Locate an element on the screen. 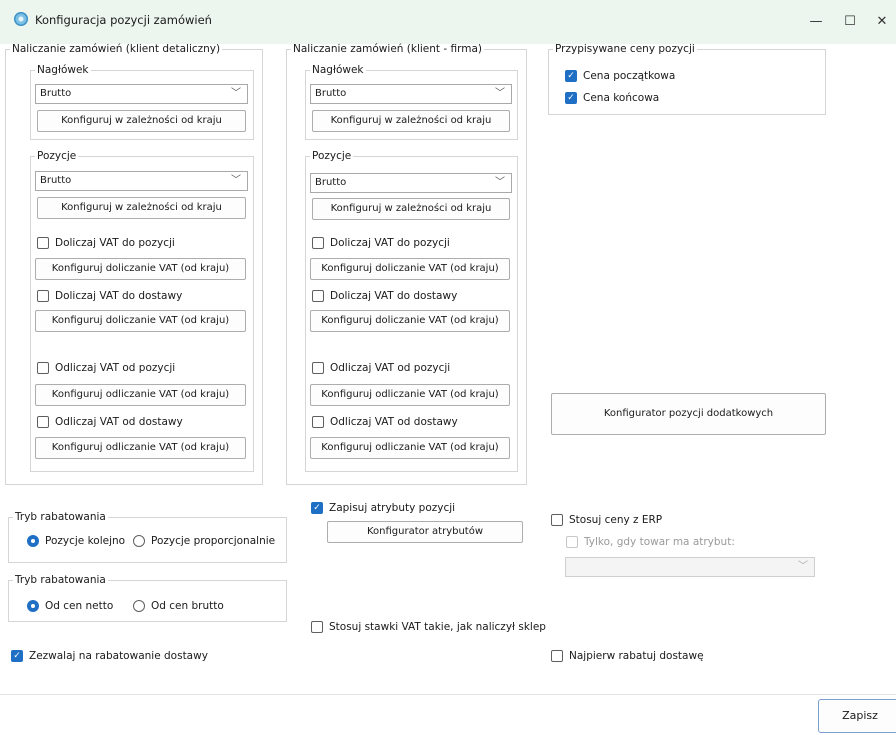 This screenshot has width=896, height=735. extra-positions-configurator-button: Konfigurator pozycji dodatkowych is located at coordinates (688, 414).